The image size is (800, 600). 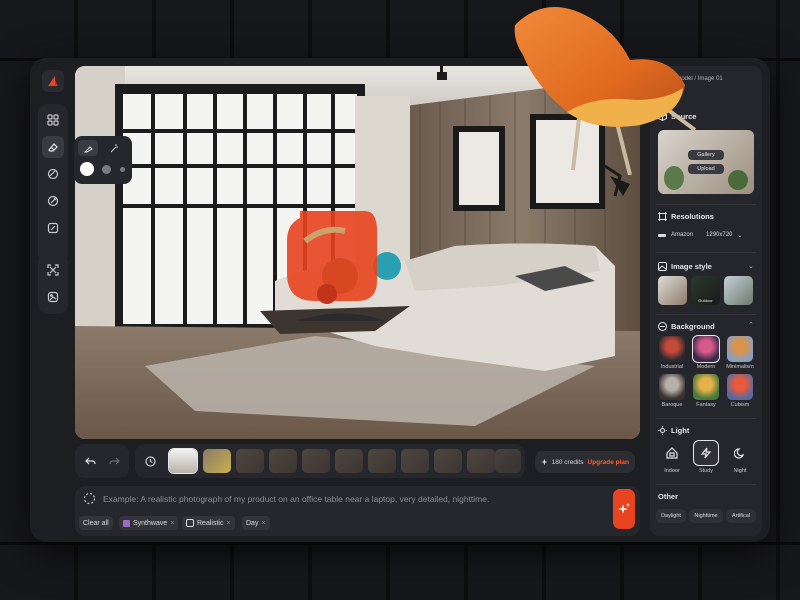 What do you see at coordinates (719, 235) in the screenshot?
I see `size-label: 1290x720` at bounding box center [719, 235].